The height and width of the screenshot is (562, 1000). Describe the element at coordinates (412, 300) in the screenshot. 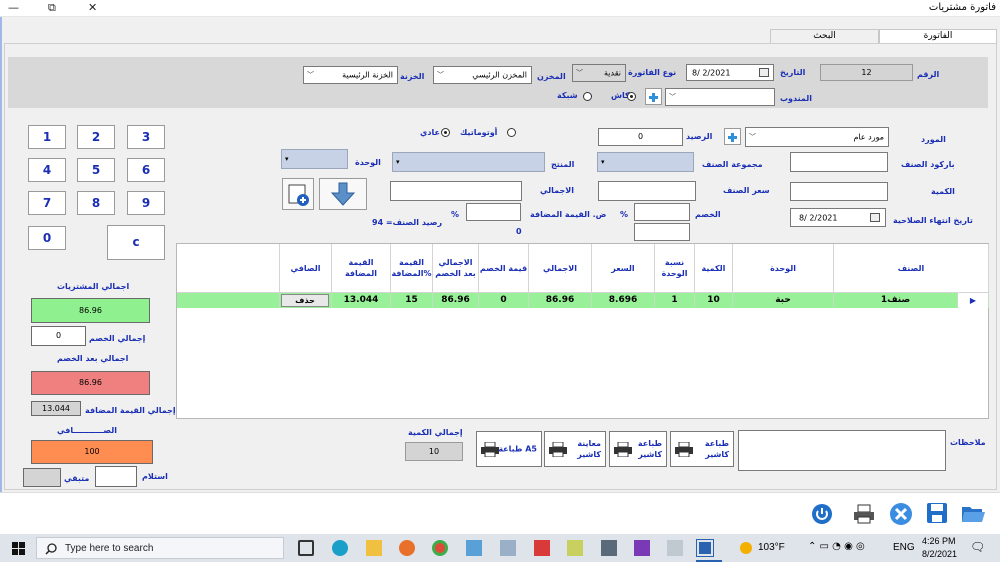

I see `cell-vat-pct: 15` at that location.